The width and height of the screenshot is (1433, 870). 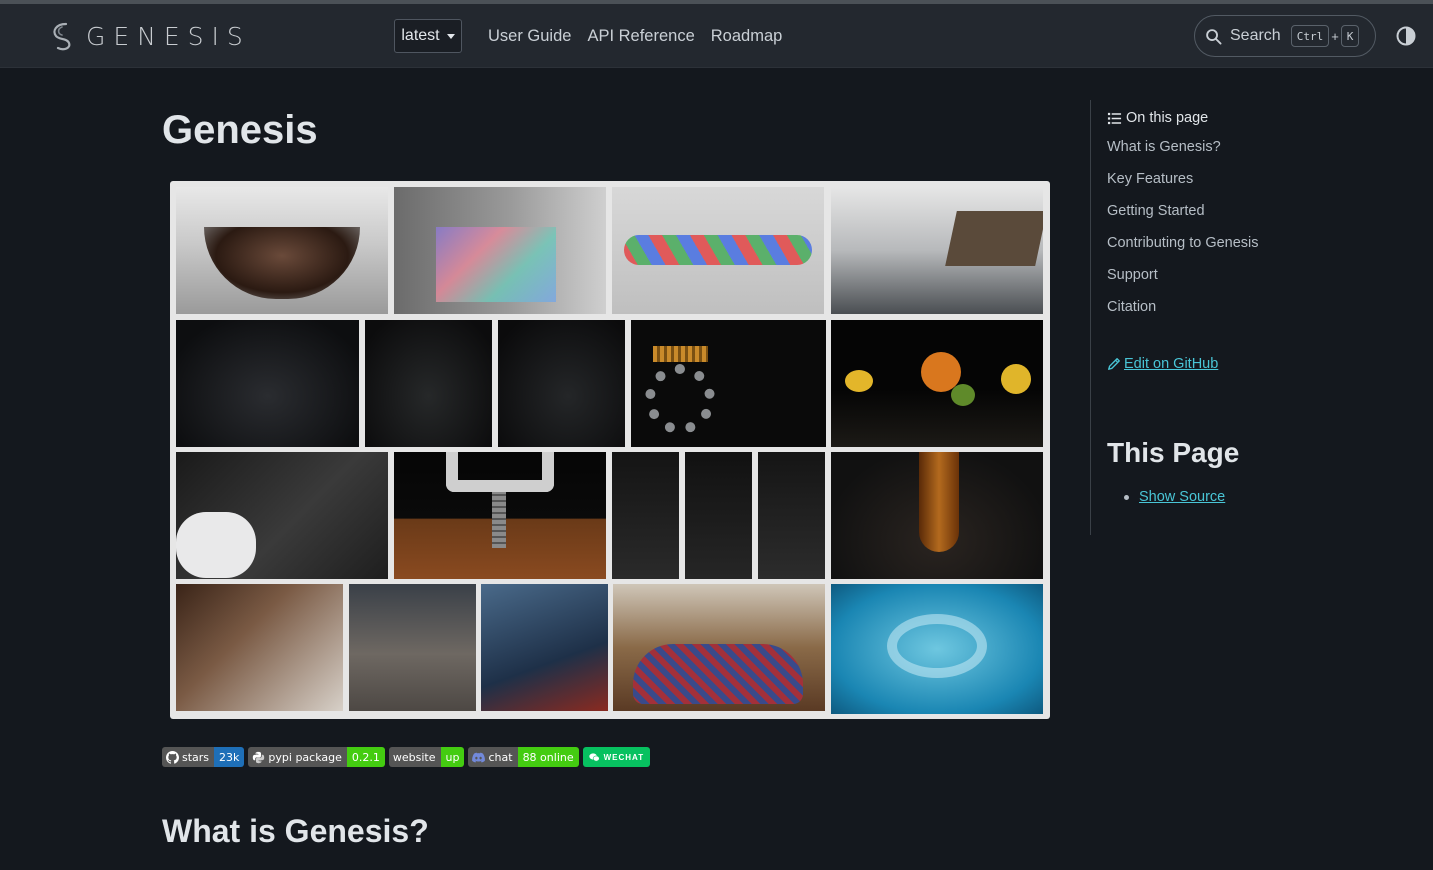 I want to click on toc-title: On this page, so click(x=1157, y=118).